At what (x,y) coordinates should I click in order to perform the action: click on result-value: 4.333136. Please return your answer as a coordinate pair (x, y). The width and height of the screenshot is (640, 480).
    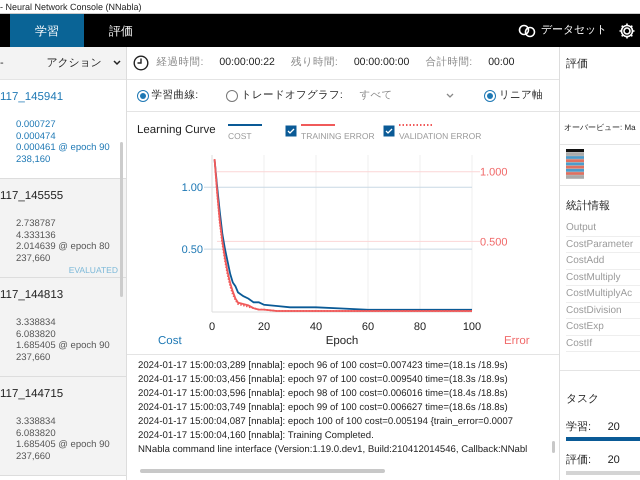
    Looking at the image, I should click on (36, 235).